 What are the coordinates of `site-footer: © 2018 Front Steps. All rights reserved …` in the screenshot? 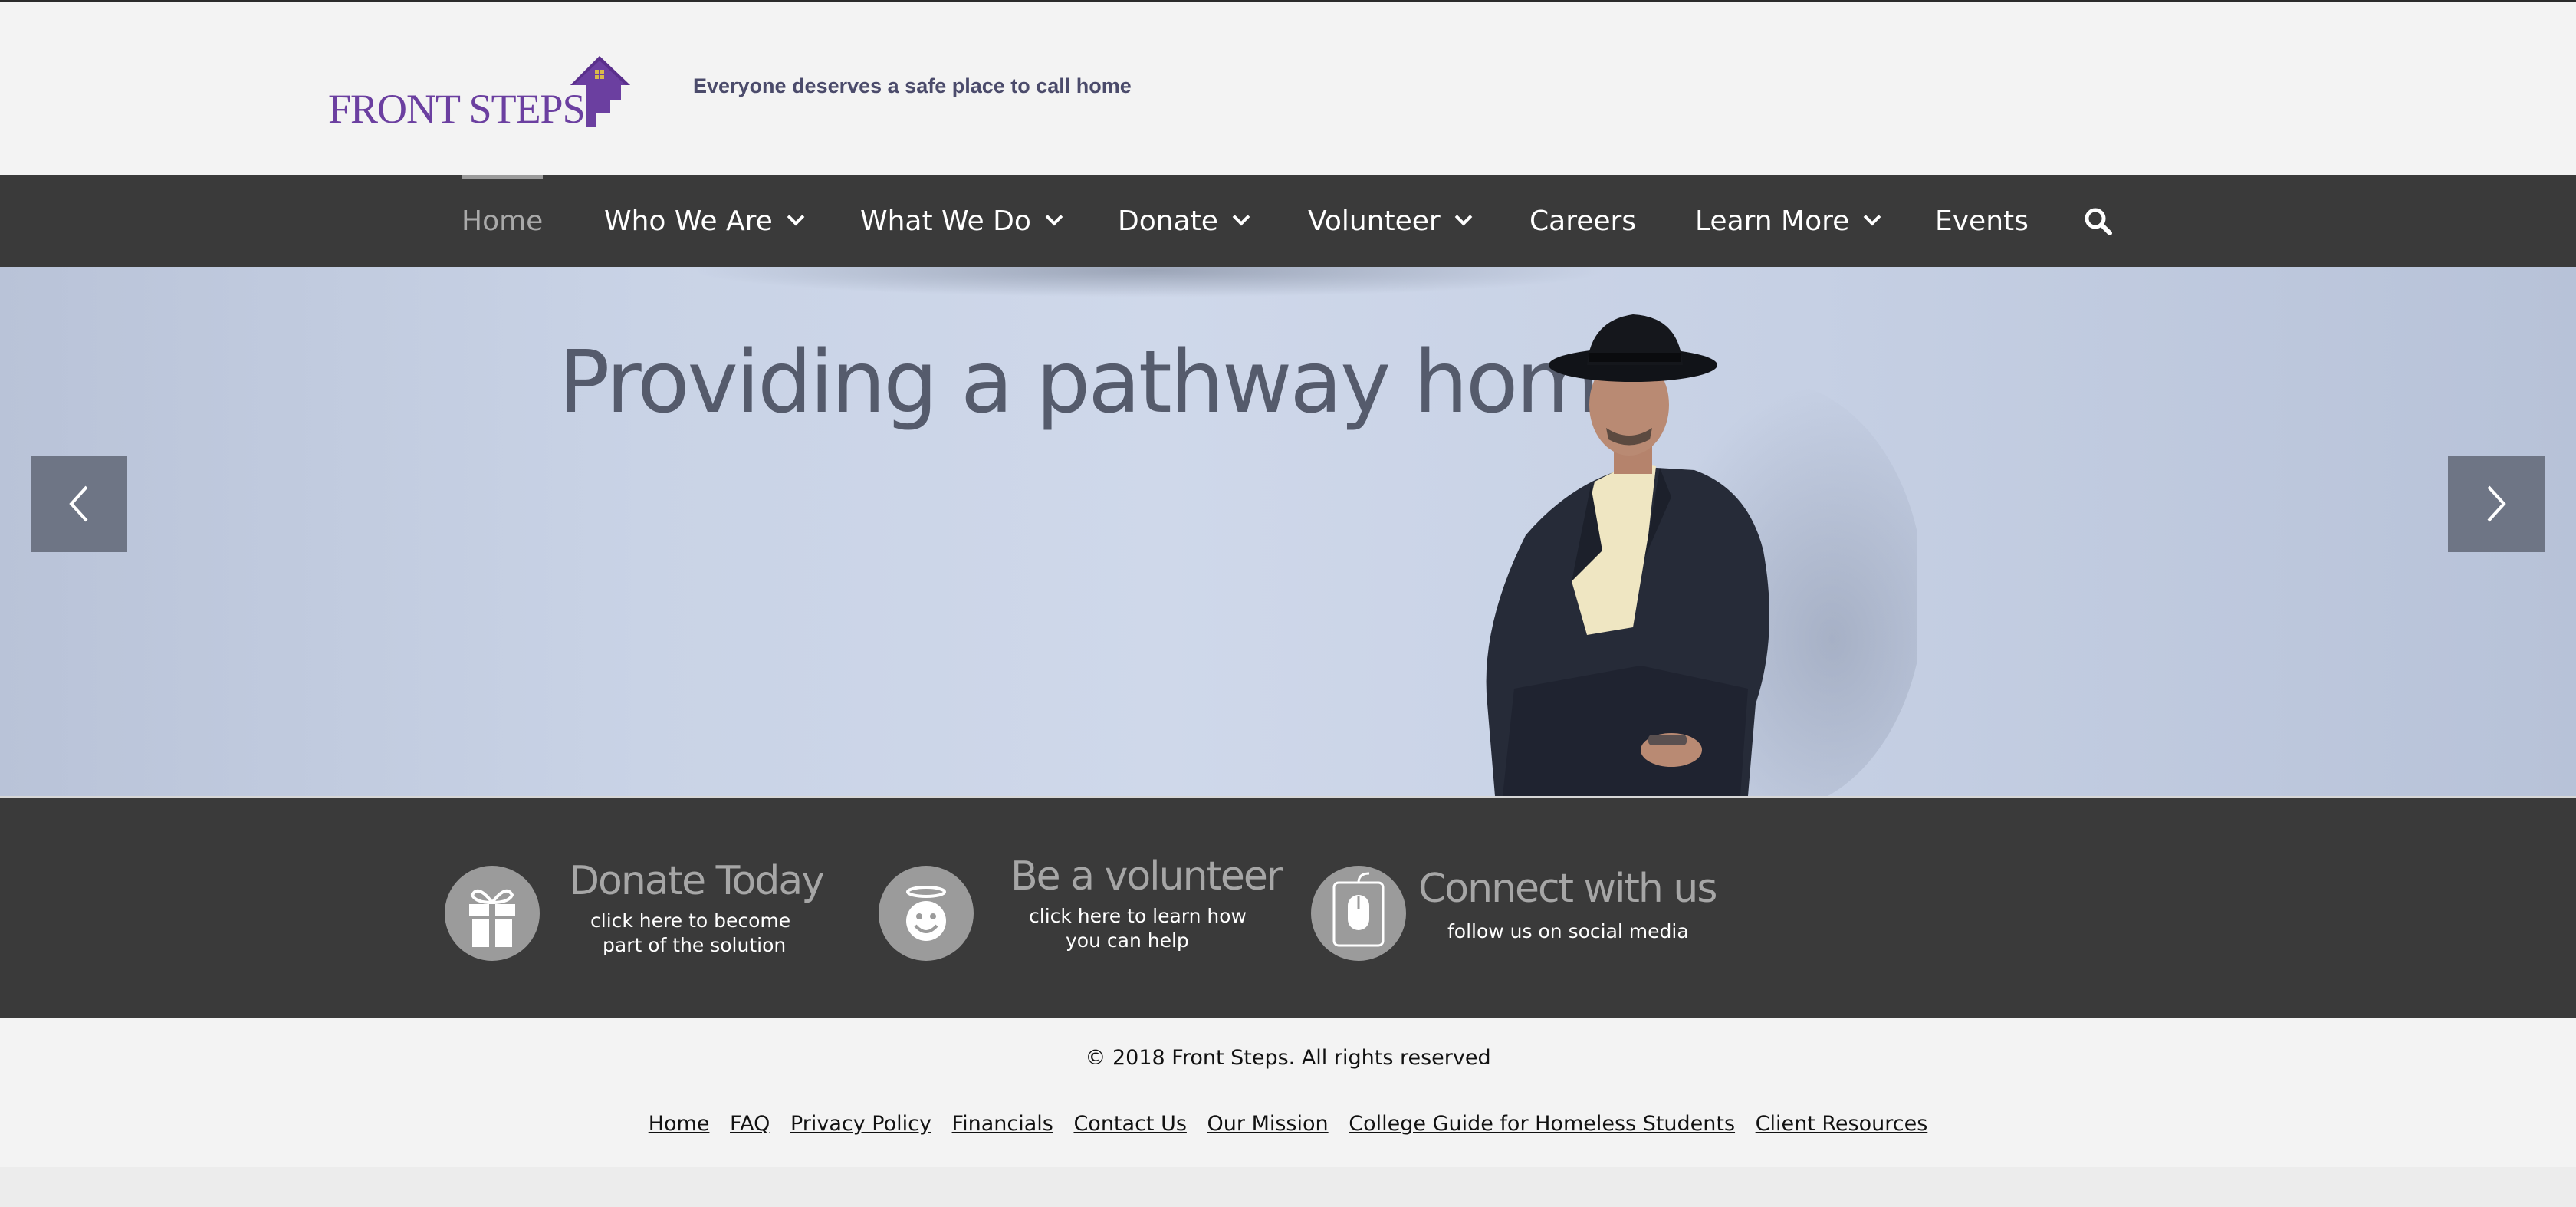 It's located at (1288, 1092).